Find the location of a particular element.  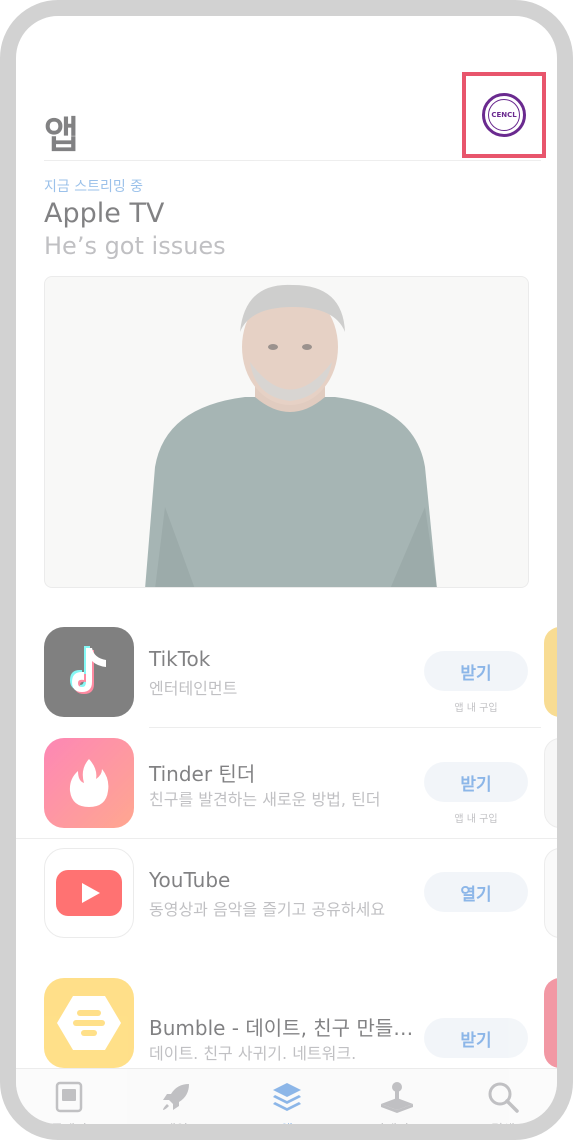

profile-highlight: CENCL is located at coordinates (504, 115).